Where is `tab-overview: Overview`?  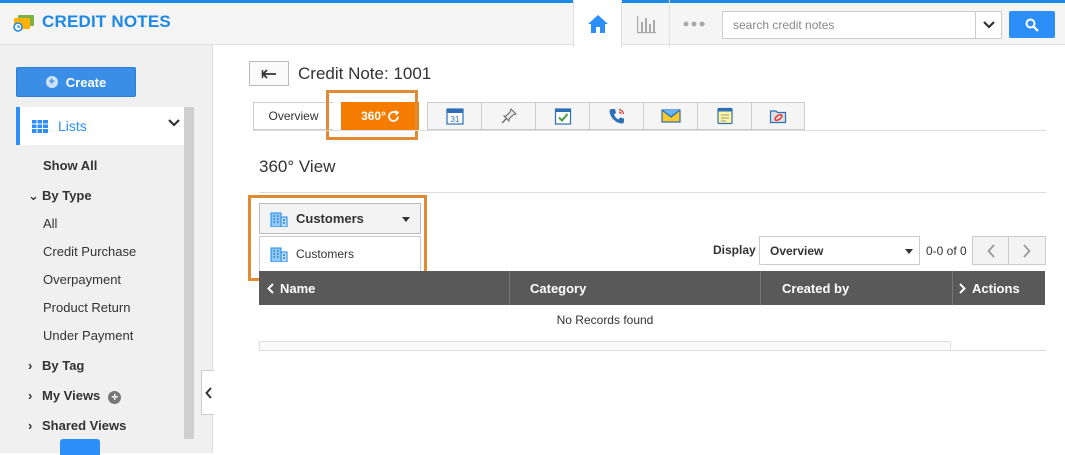
tab-overview: Overview is located at coordinates (293, 116).